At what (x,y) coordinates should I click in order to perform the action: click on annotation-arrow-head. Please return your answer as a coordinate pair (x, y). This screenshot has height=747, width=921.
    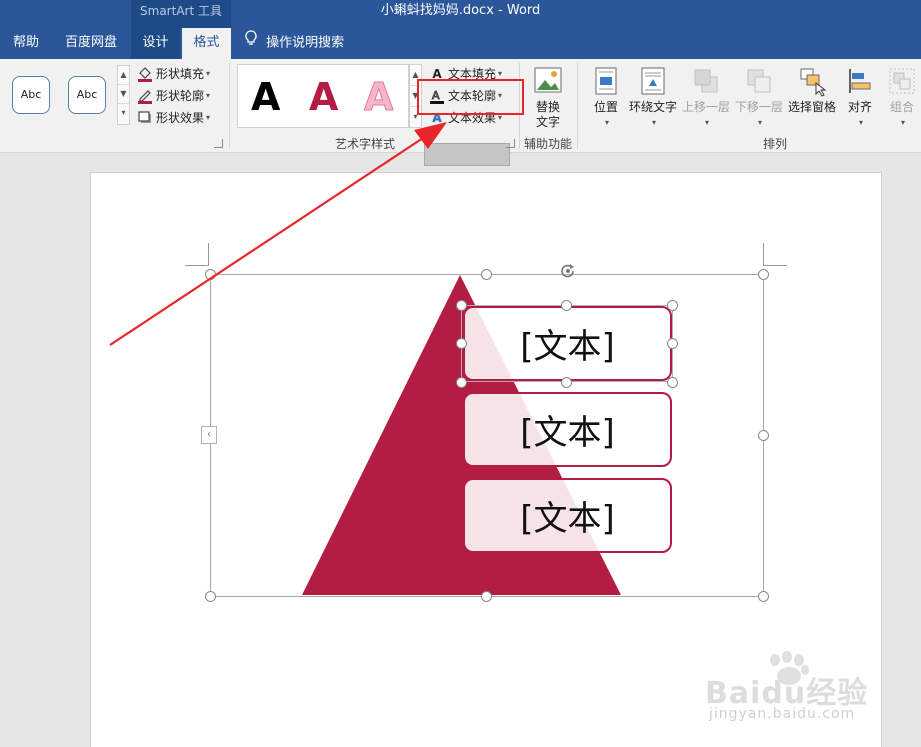
    Looking at the image, I should click on (430, 135).